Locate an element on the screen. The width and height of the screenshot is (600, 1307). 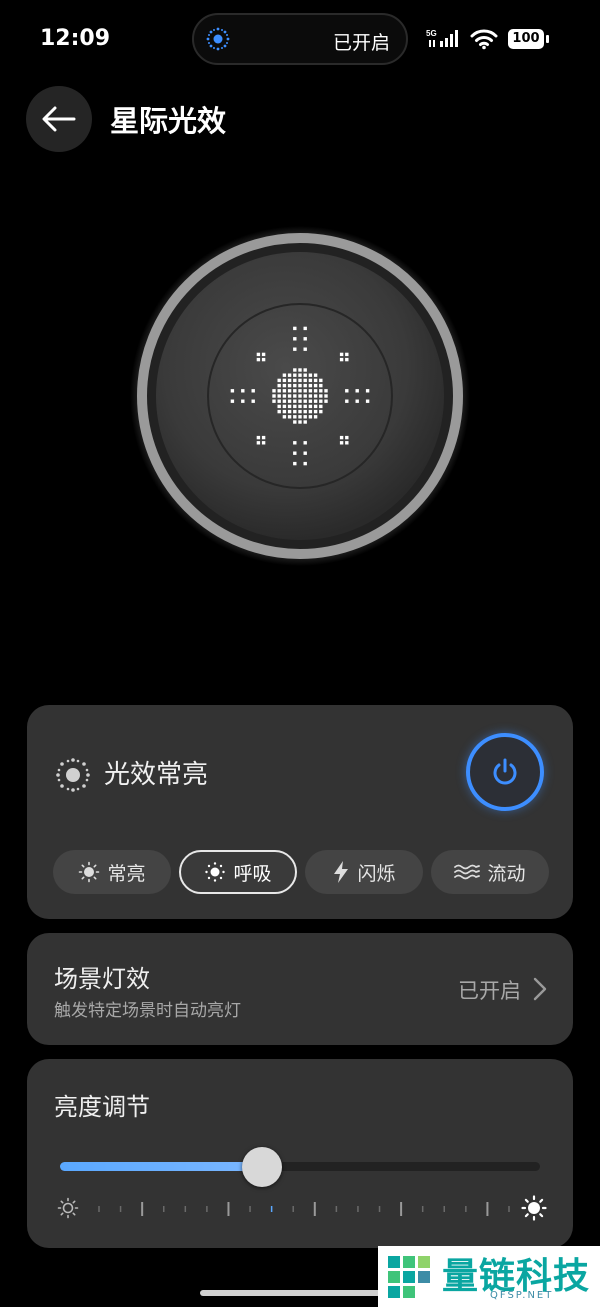
back-button is located at coordinates (59, 119).